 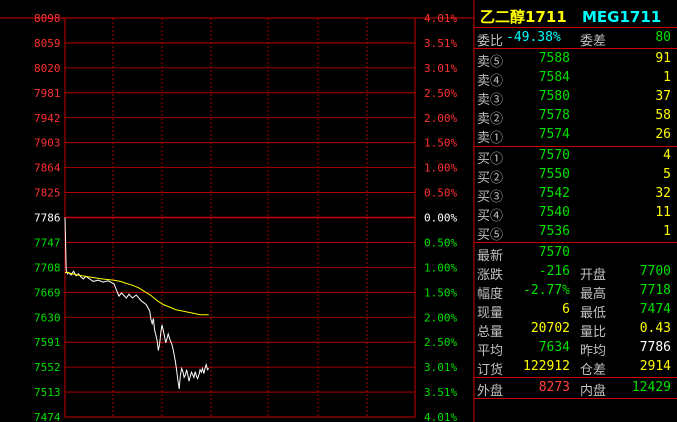 What do you see at coordinates (655, 309) in the screenshot?
I see `low-value: 7474` at bounding box center [655, 309].